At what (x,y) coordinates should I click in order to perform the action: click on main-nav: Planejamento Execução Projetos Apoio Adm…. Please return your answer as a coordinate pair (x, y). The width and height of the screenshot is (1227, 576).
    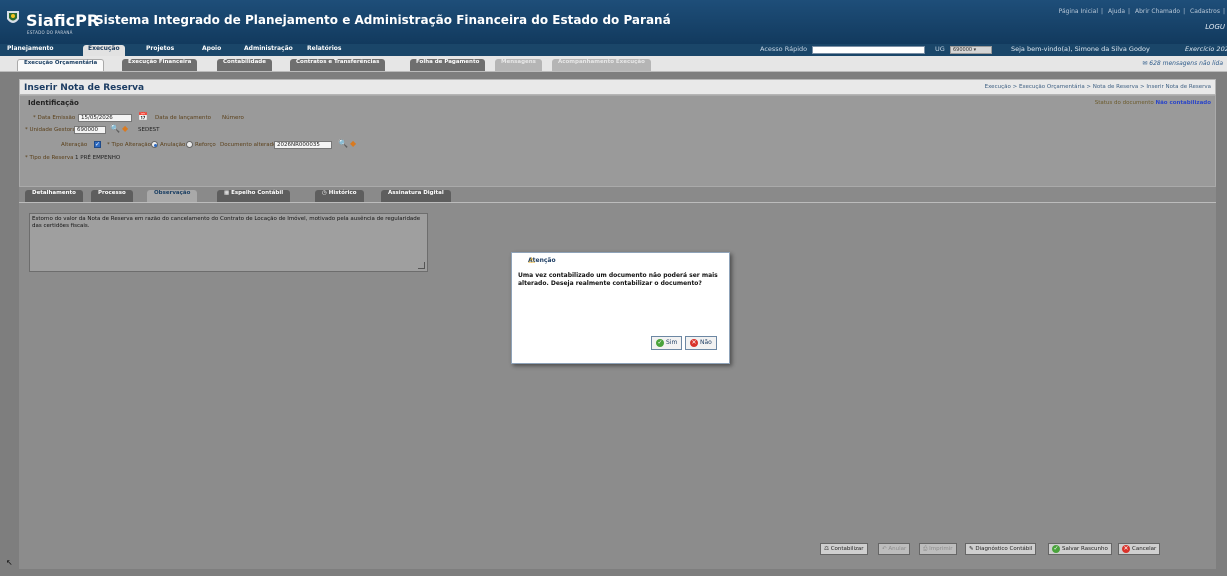
    Looking at the image, I should click on (613, 50).